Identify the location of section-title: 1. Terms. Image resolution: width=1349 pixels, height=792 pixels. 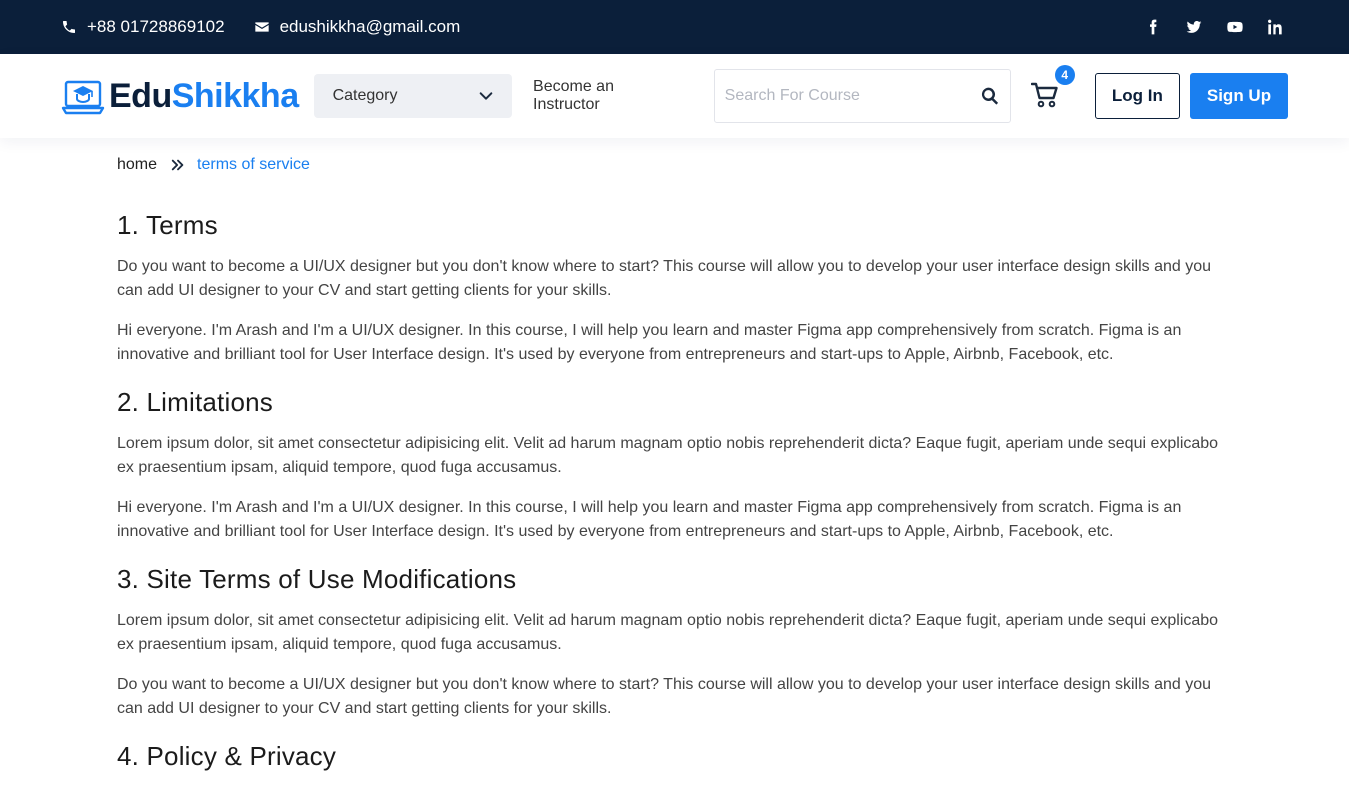
(167, 225).